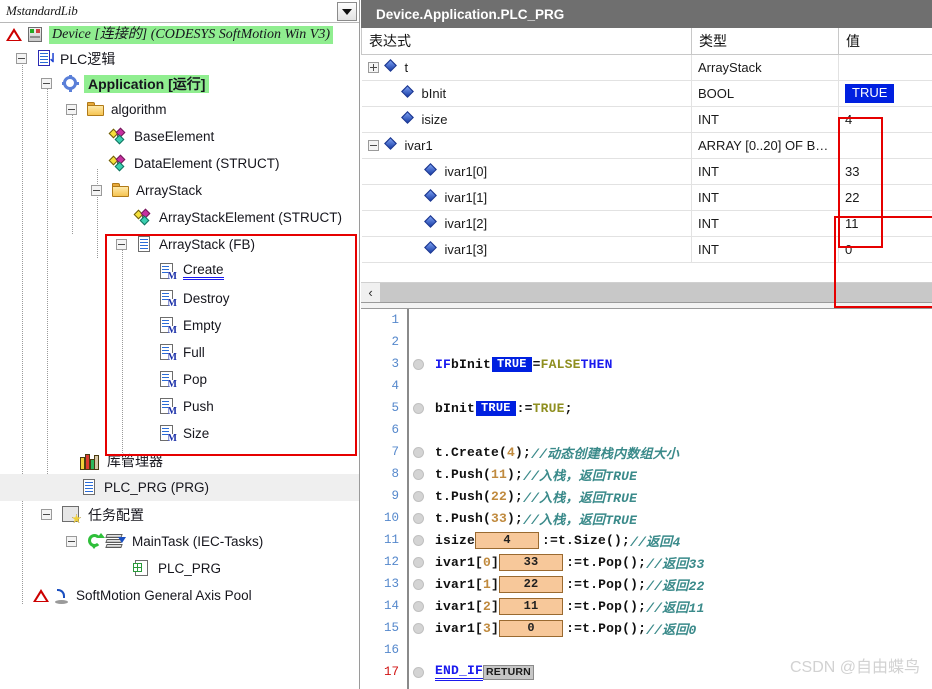 The image size is (932, 689). I want to click on cell-value: TRUE, so click(885, 93).